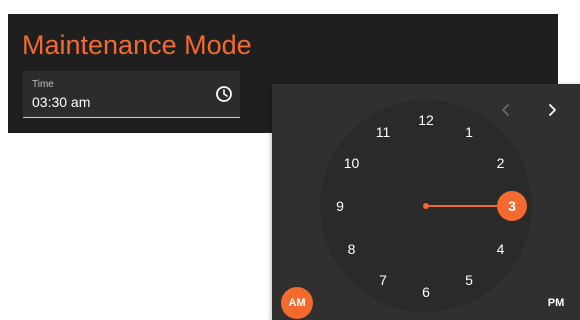 Image resolution: width=580 pixels, height=320 pixels. What do you see at coordinates (61, 102) in the screenshot?
I see `time-field-value: 03:30 am` at bounding box center [61, 102].